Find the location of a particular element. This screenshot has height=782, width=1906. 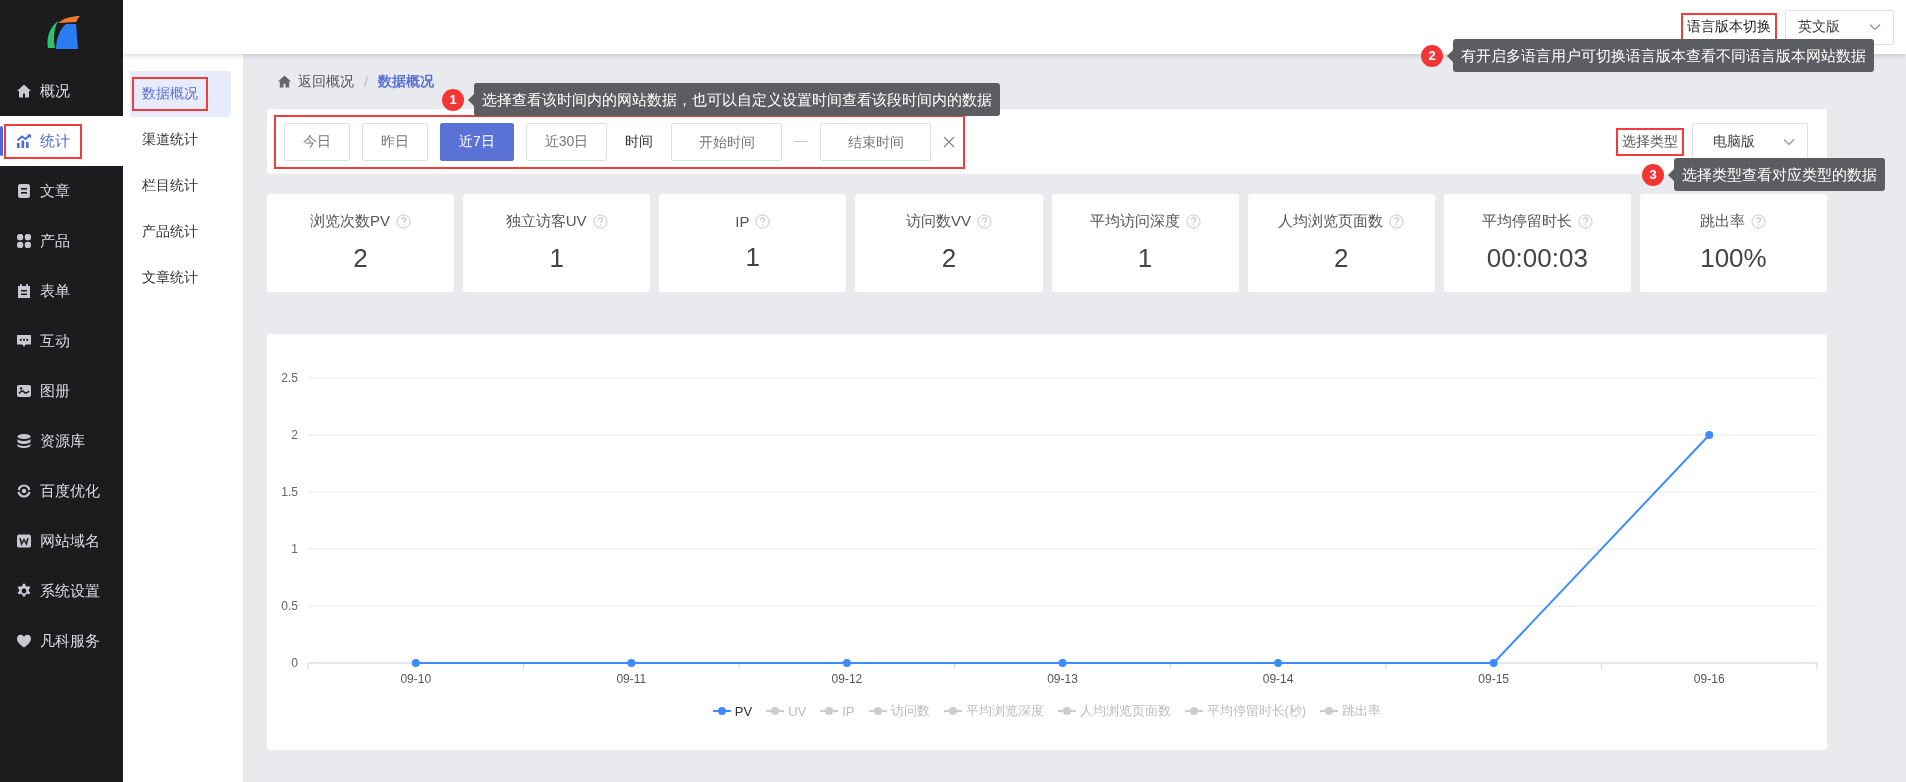

date-range-button: 昨日 is located at coordinates (395, 141).